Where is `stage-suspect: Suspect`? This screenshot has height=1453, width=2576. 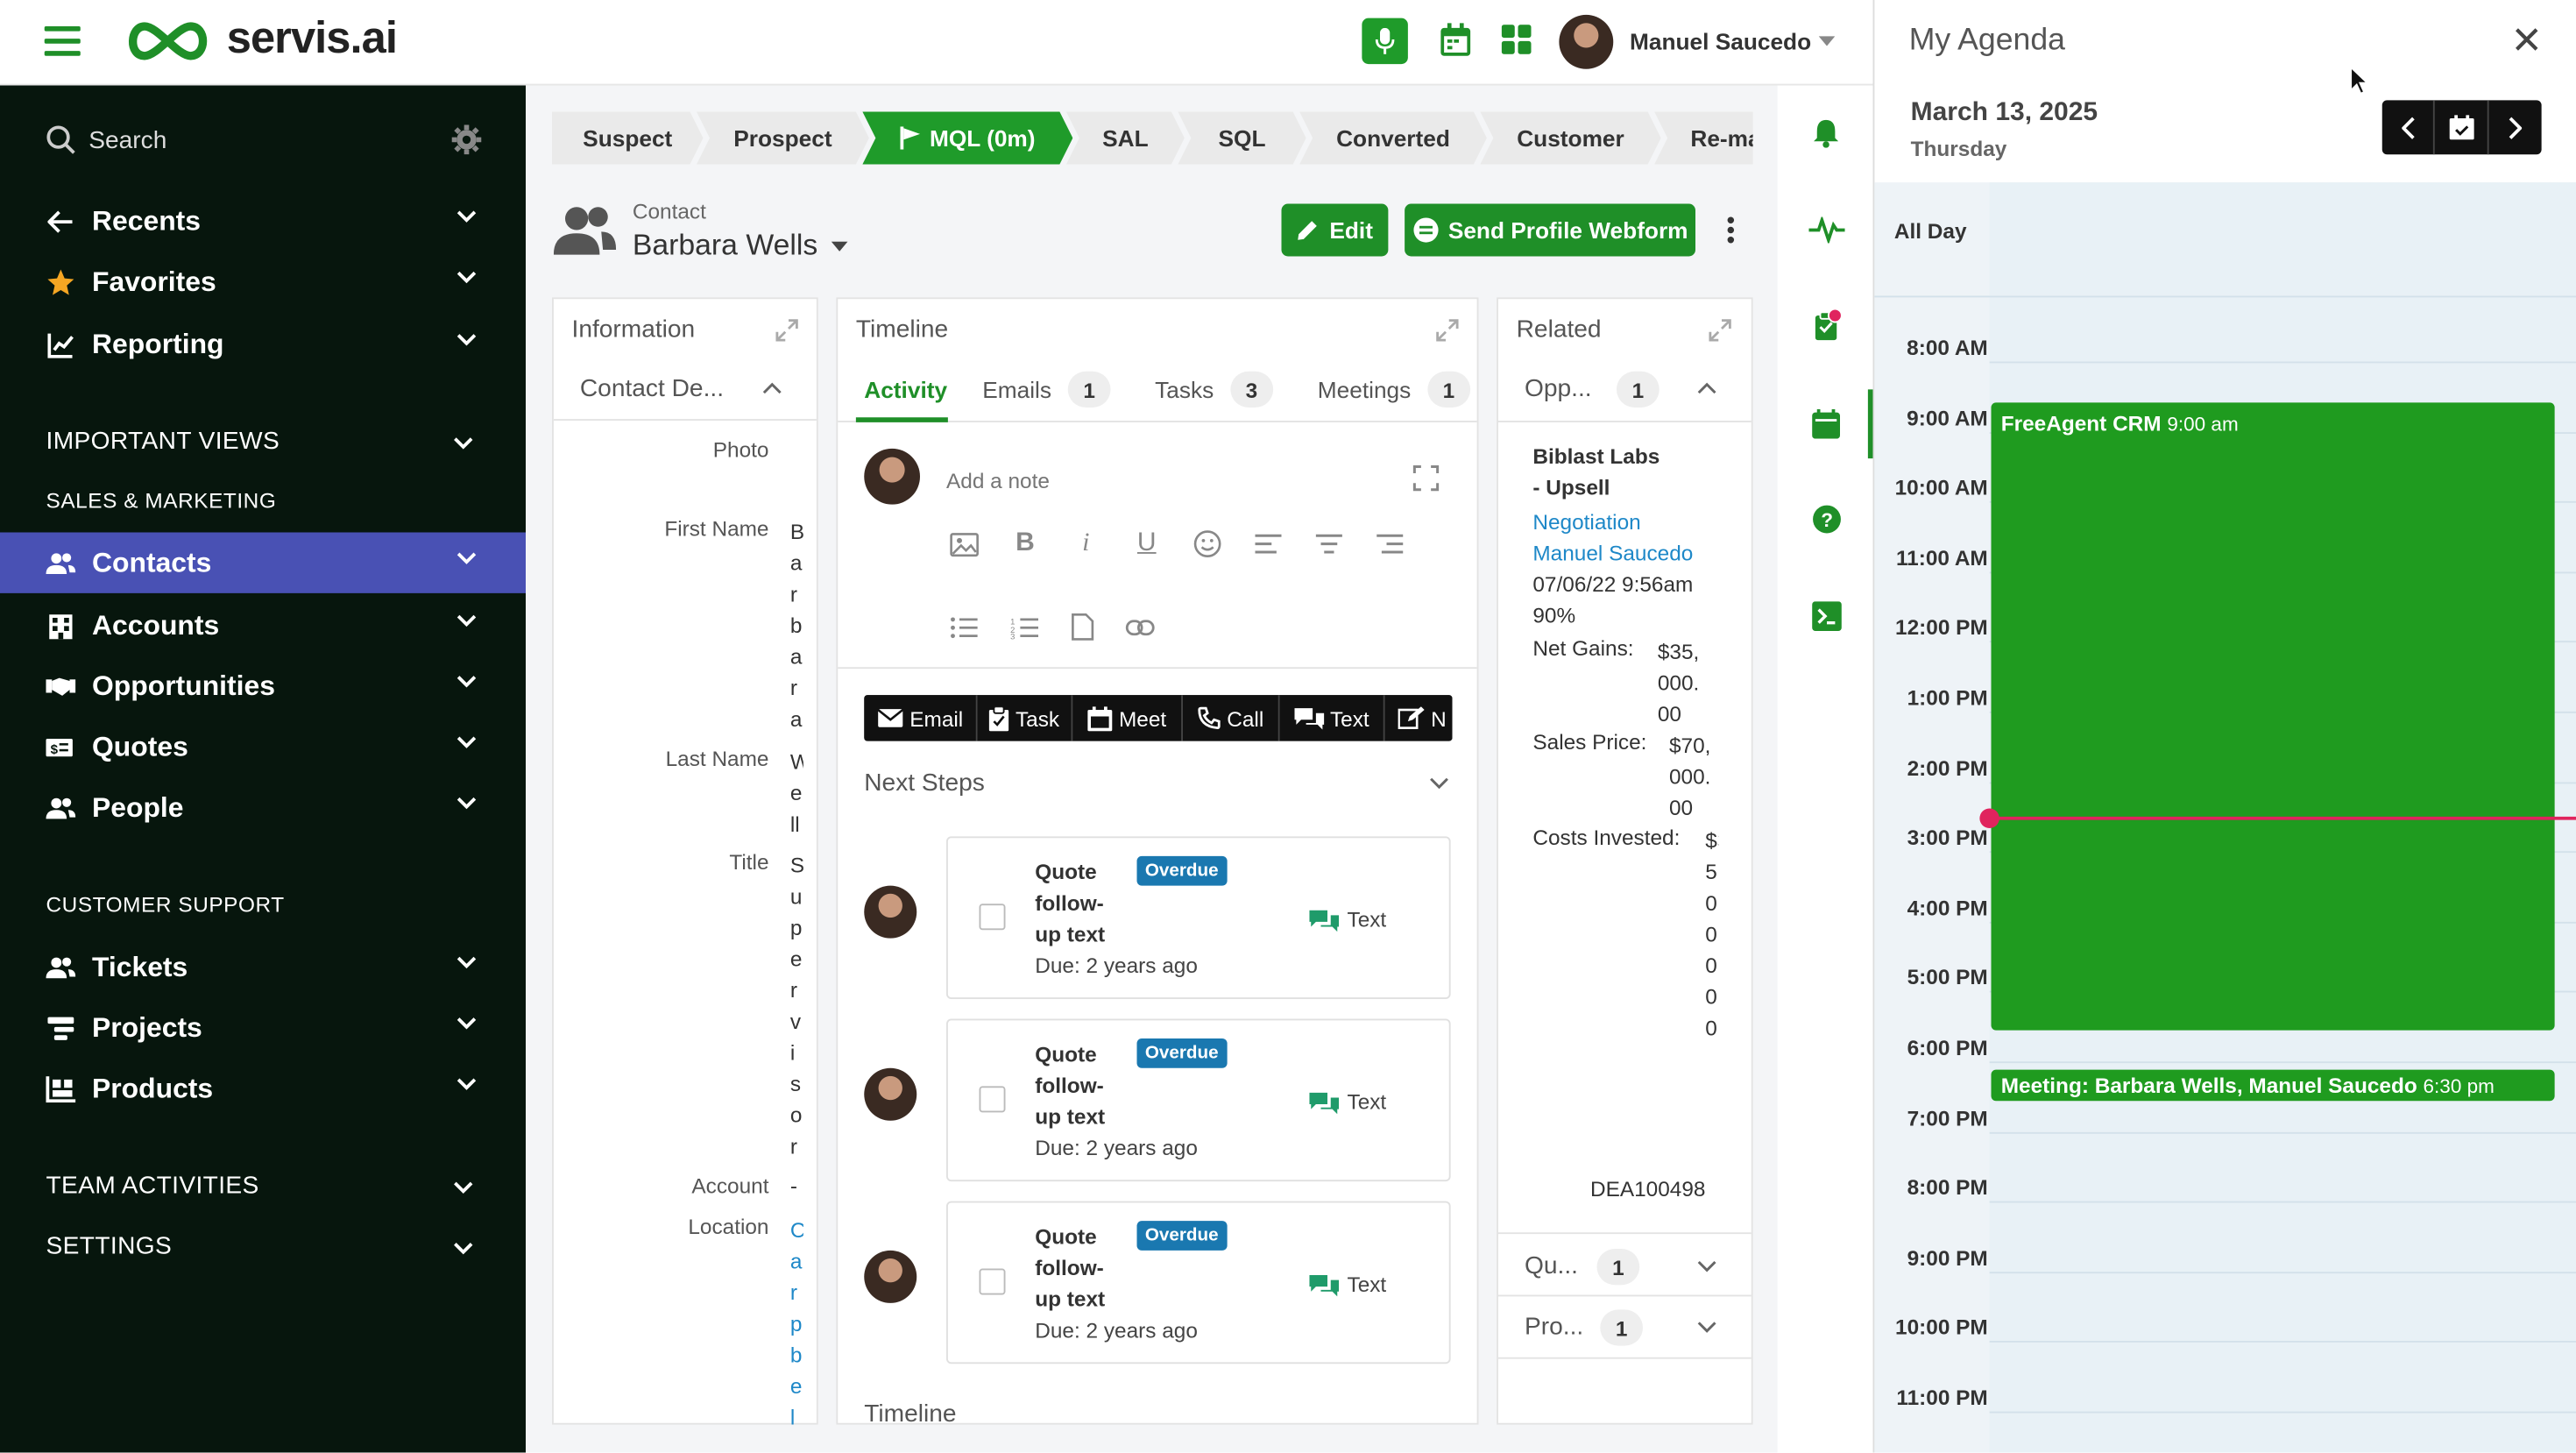 stage-suspect: Suspect is located at coordinates (628, 138).